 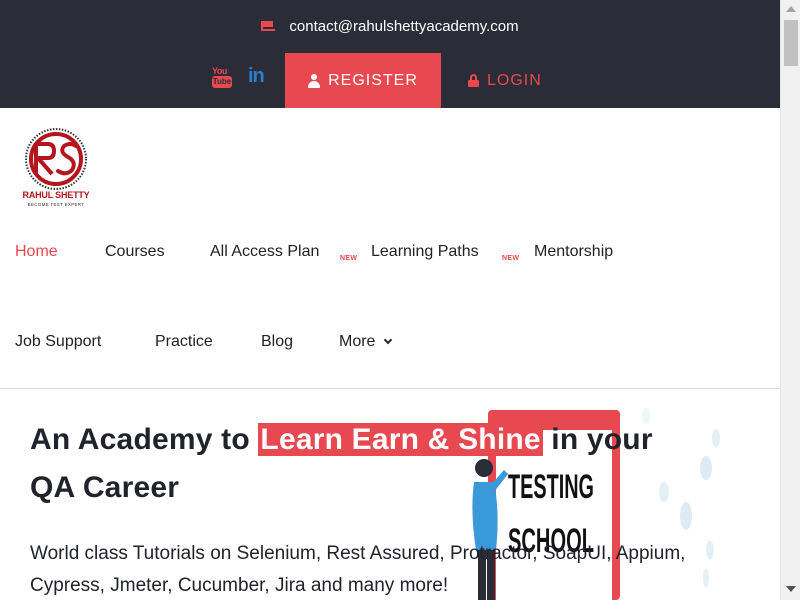 What do you see at coordinates (184, 342) in the screenshot?
I see `nav-practice: Practice` at bounding box center [184, 342].